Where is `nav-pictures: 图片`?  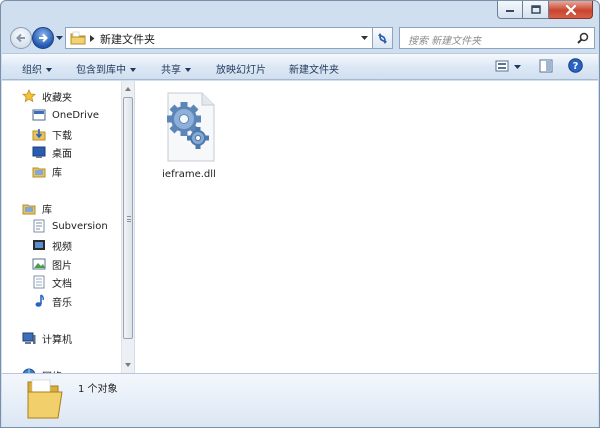 nav-pictures: 图片 is located at coordinates (52, 264).